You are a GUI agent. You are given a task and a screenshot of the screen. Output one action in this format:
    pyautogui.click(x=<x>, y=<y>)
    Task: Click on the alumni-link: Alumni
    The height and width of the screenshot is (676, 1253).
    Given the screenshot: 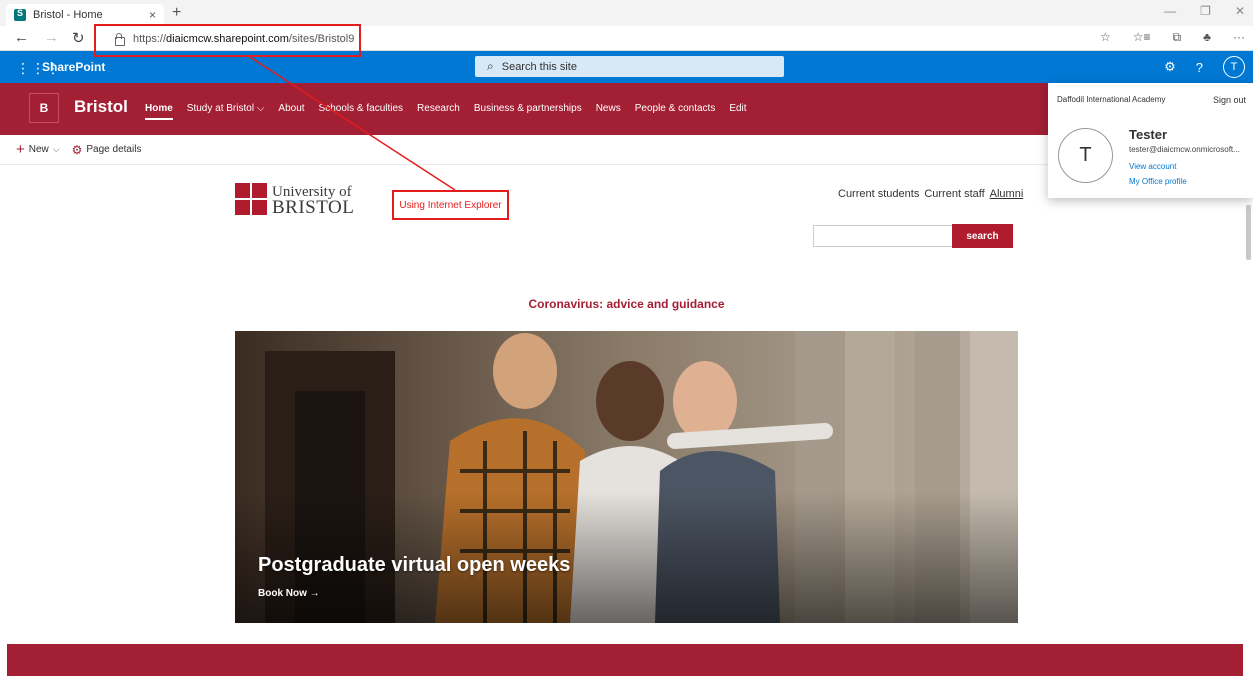 What is the action you would take?
    pyautogui.click(x=1007, y=194)
    